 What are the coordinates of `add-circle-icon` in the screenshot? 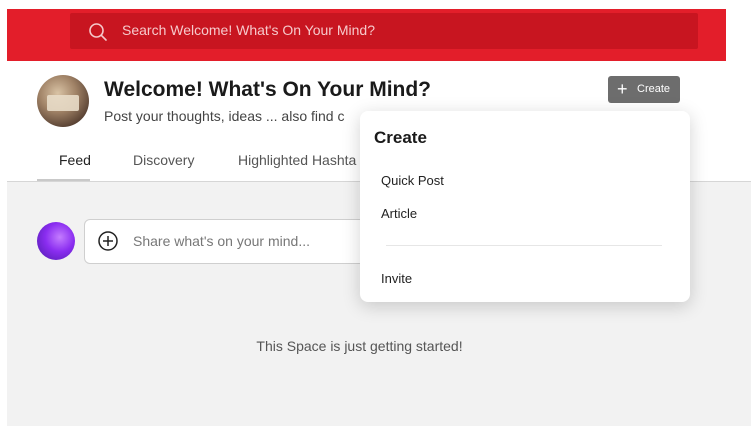 It's located at (108, 241).